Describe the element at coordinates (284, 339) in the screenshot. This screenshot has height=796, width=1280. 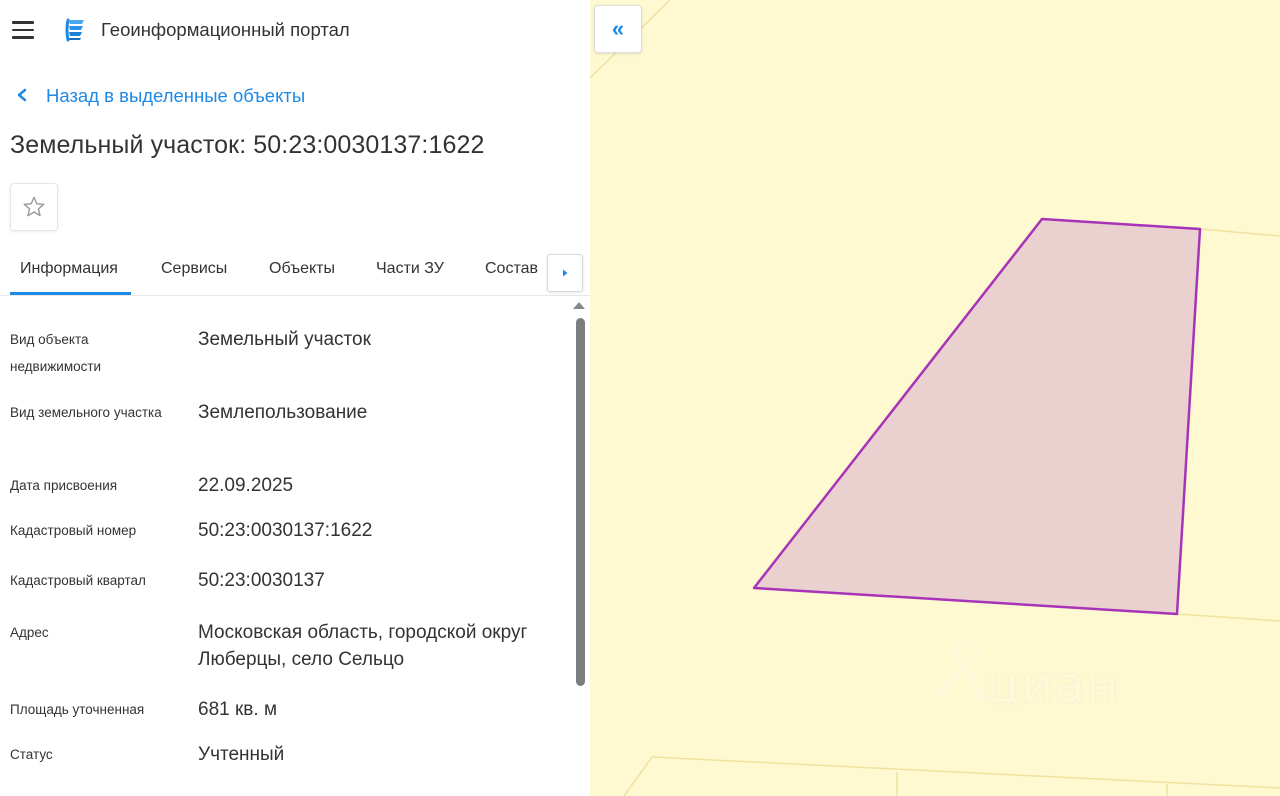
I see `info-value: Земельный участок` at that location.